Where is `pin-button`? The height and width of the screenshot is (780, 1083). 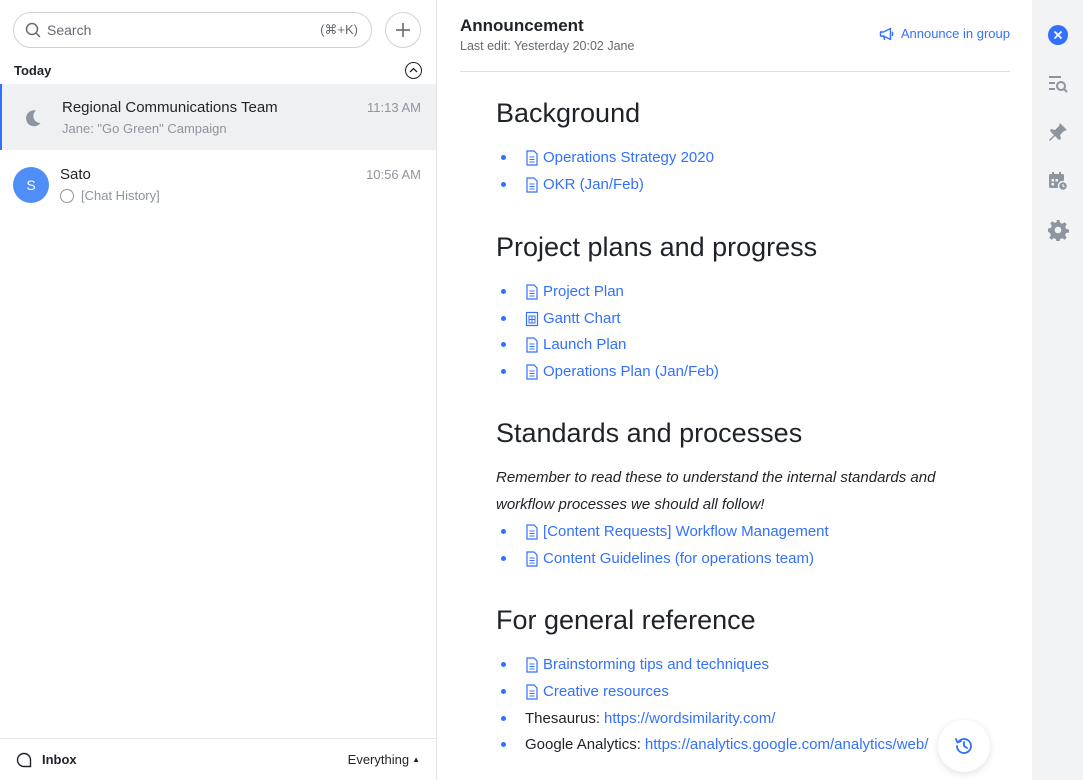 pin-button is located at coordinates (1058, 132).